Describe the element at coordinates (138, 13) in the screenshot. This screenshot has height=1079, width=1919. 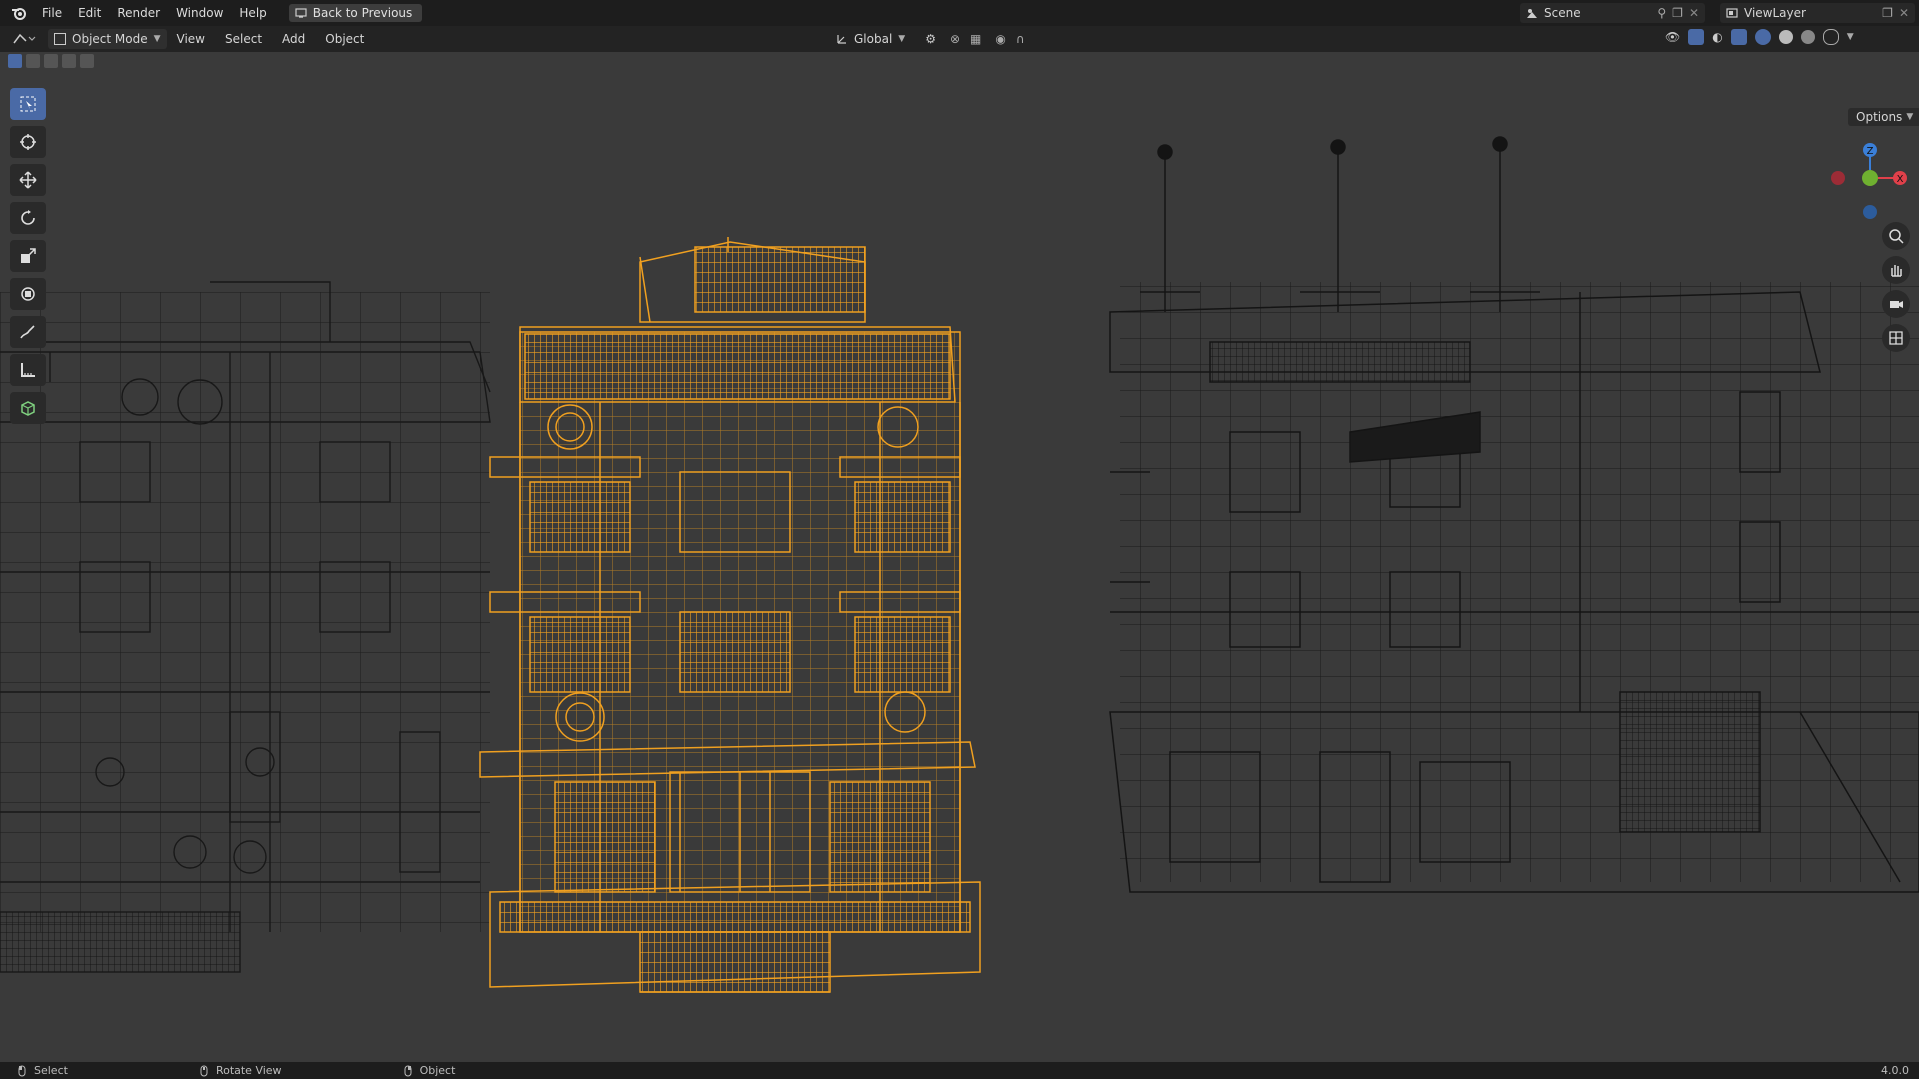
I see `menu-render: Render` at that location.